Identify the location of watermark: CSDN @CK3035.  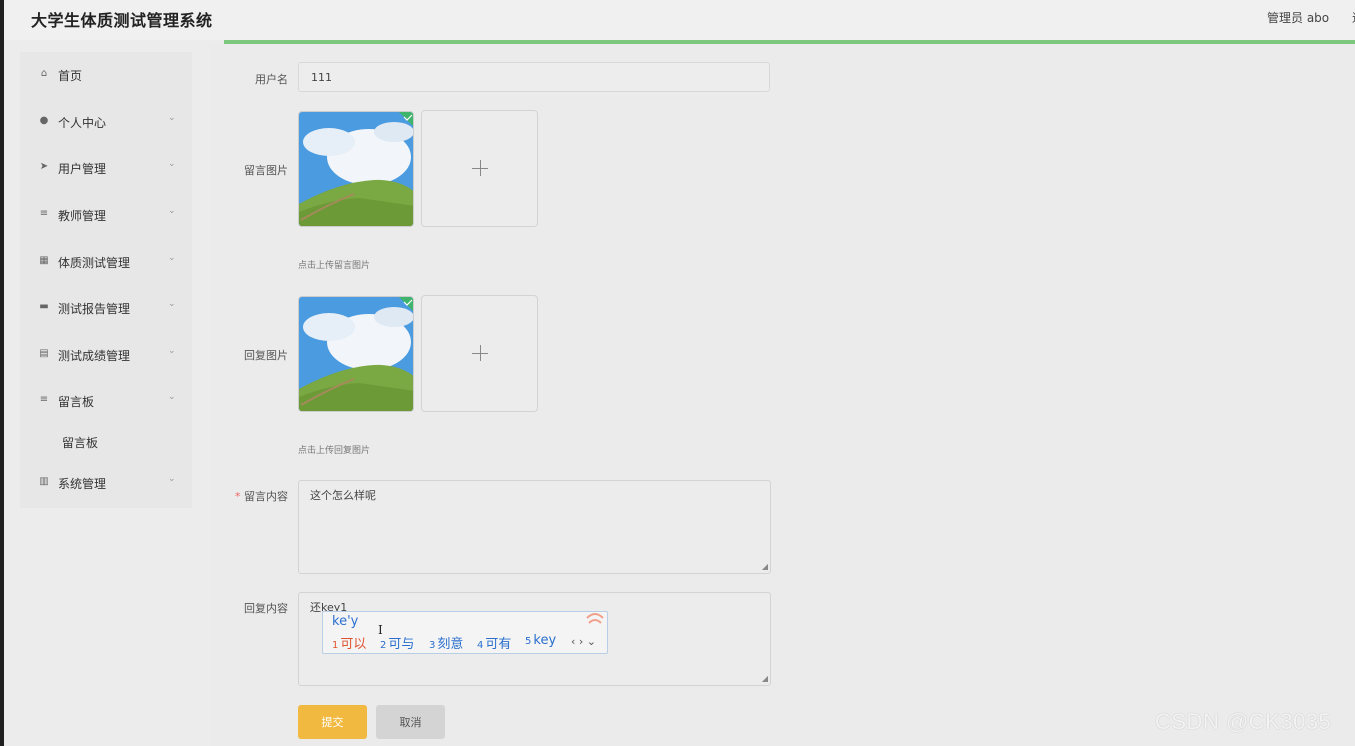
(1243, 721).